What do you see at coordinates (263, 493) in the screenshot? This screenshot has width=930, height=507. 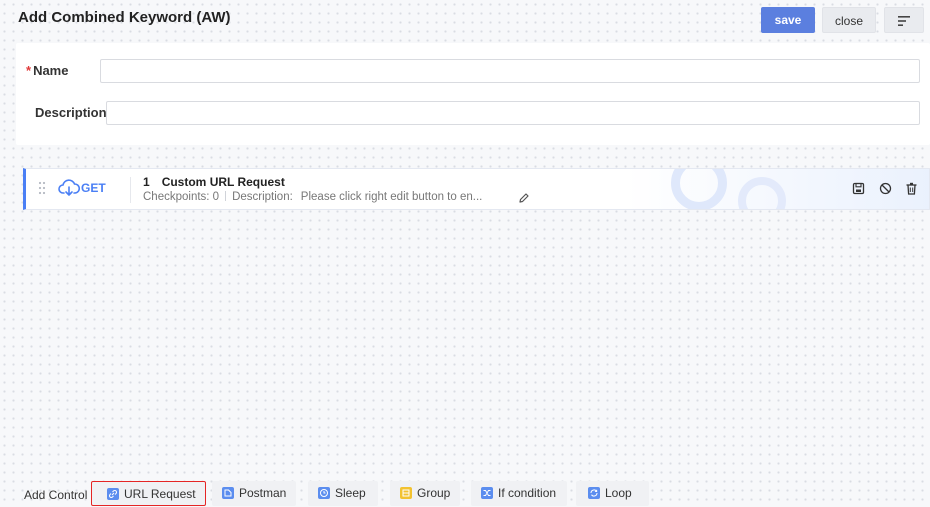 I see `postman-label: Postman` at bounding box center [263, 493].